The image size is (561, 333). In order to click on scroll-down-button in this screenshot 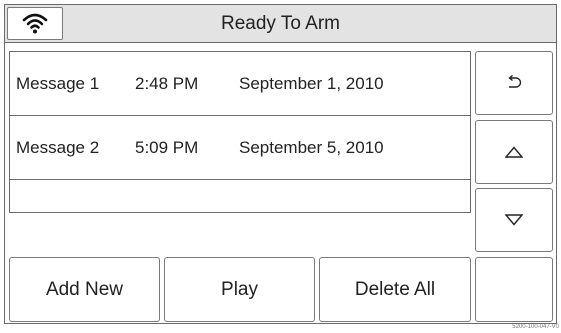, I will do `click(514, 220)`.